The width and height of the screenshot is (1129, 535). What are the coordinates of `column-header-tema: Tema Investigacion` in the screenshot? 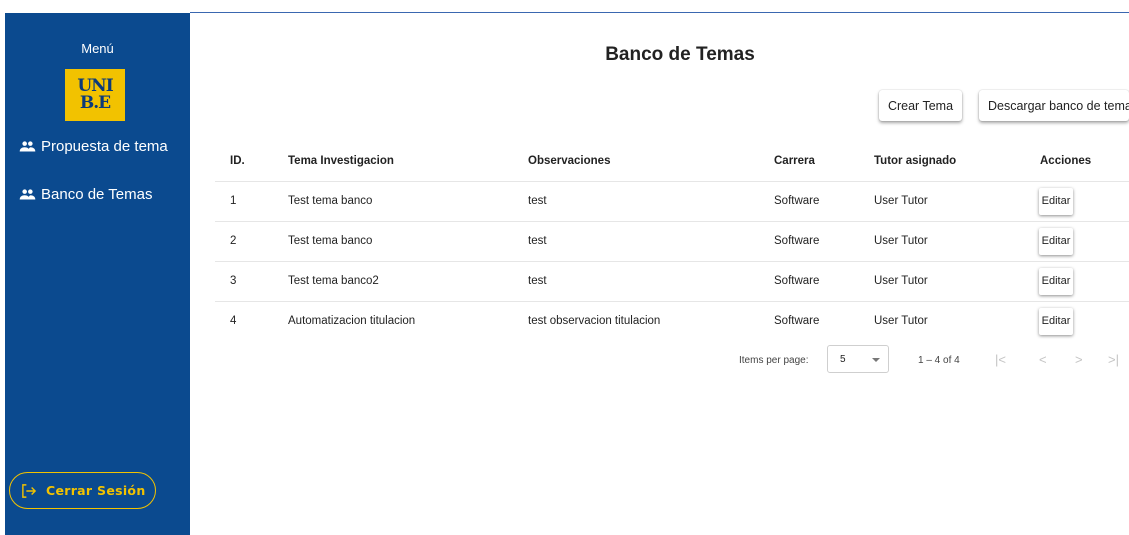 It's located at (341, 160).